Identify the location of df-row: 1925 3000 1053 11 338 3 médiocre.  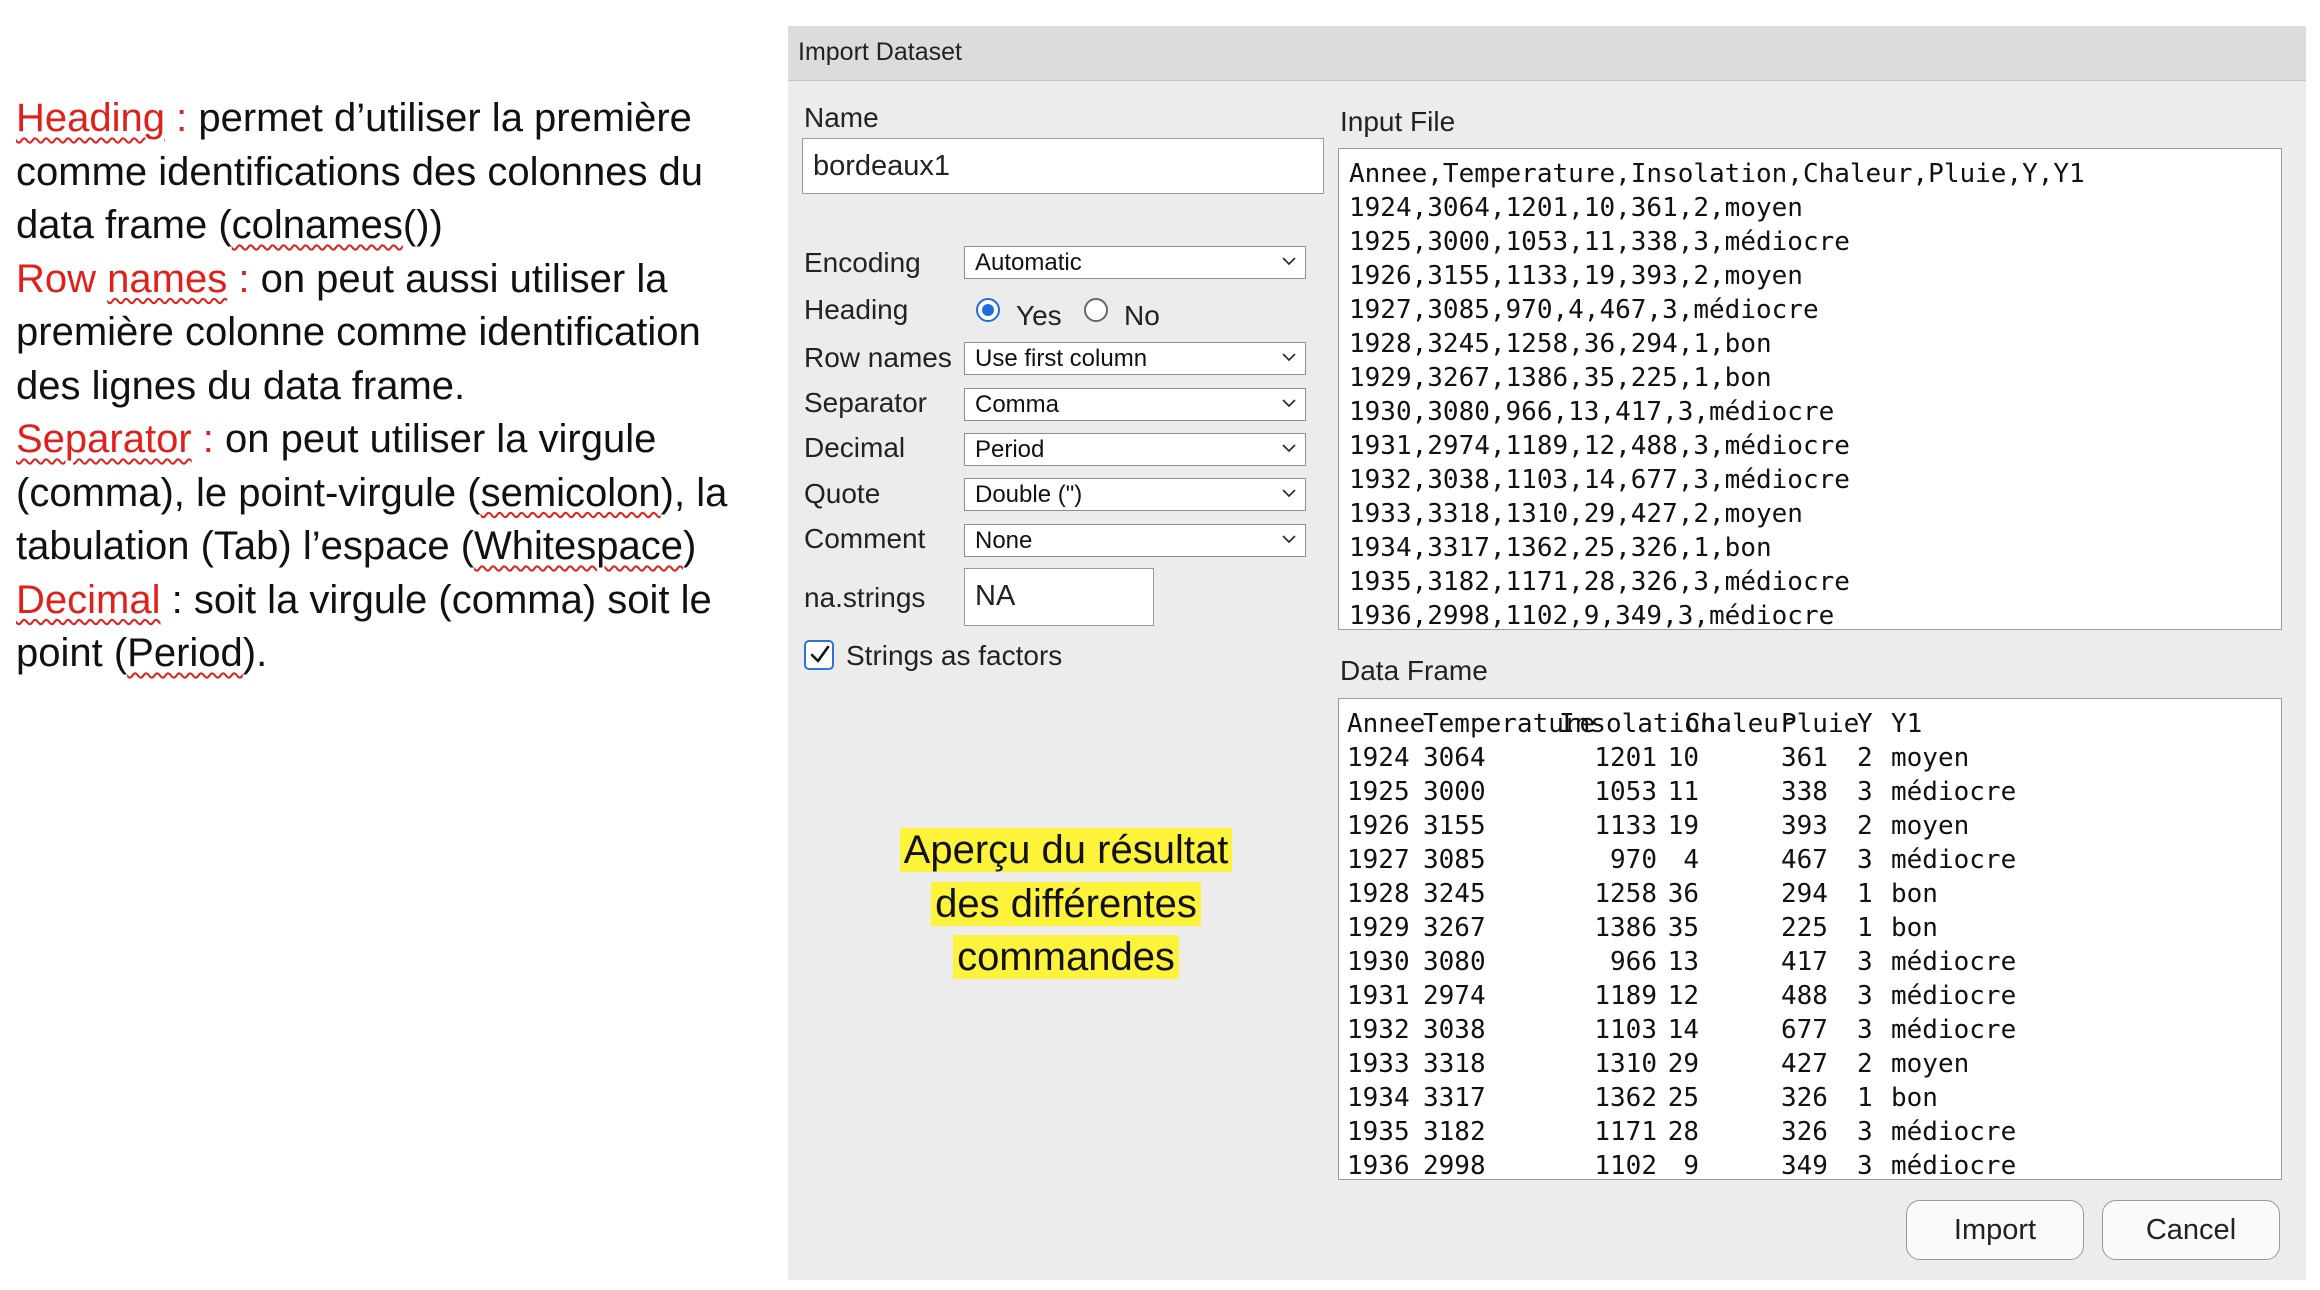
(1810, 792).